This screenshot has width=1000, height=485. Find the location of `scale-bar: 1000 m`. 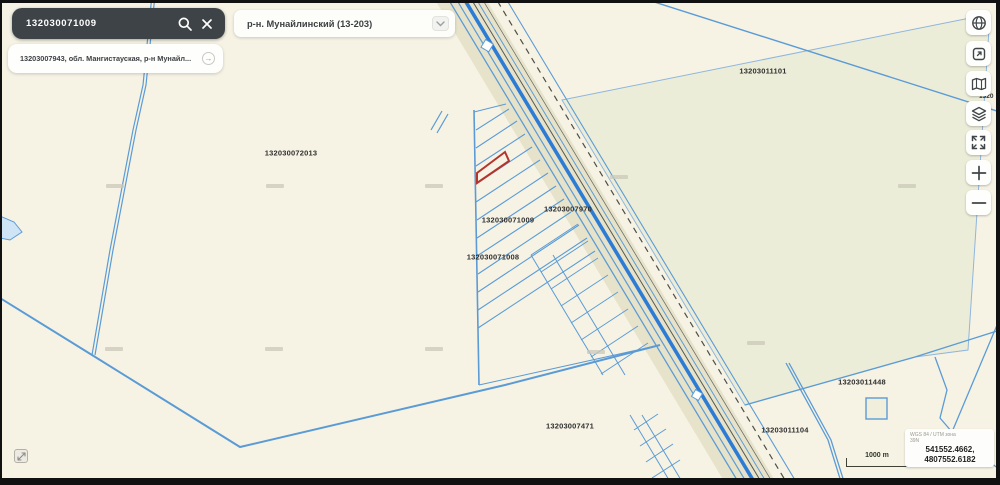

scale-bar: 1000 m is located at coordinates (877, 459).